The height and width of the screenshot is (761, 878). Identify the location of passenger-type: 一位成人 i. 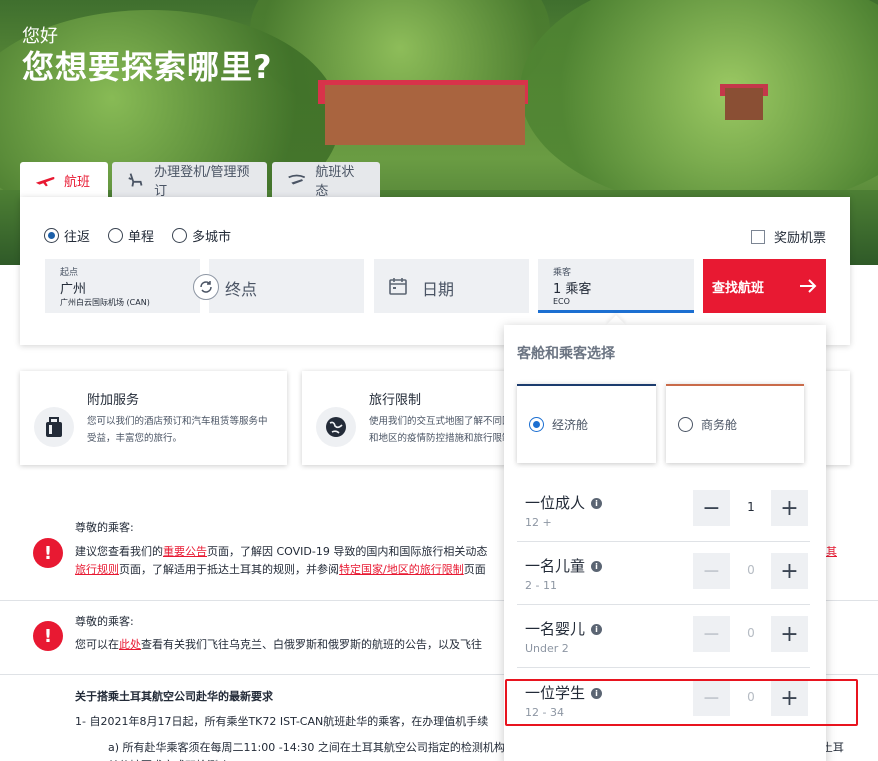
(564, 502).